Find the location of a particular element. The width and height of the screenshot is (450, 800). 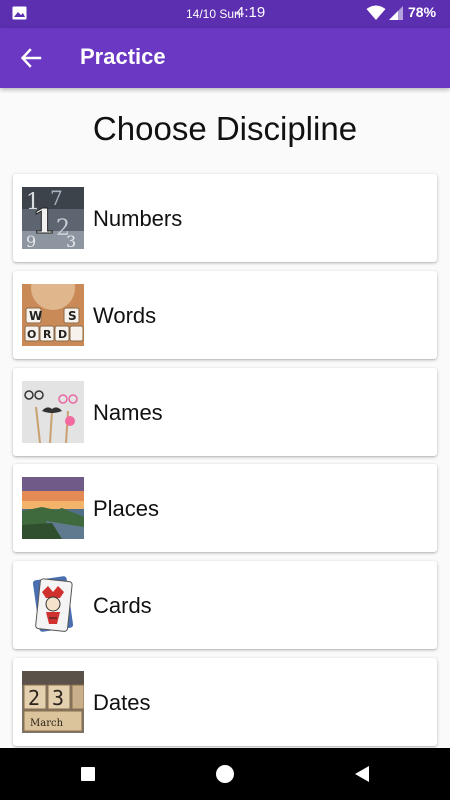

dates-thumbnail: 2 3 March is located at coordinates (53, 701).